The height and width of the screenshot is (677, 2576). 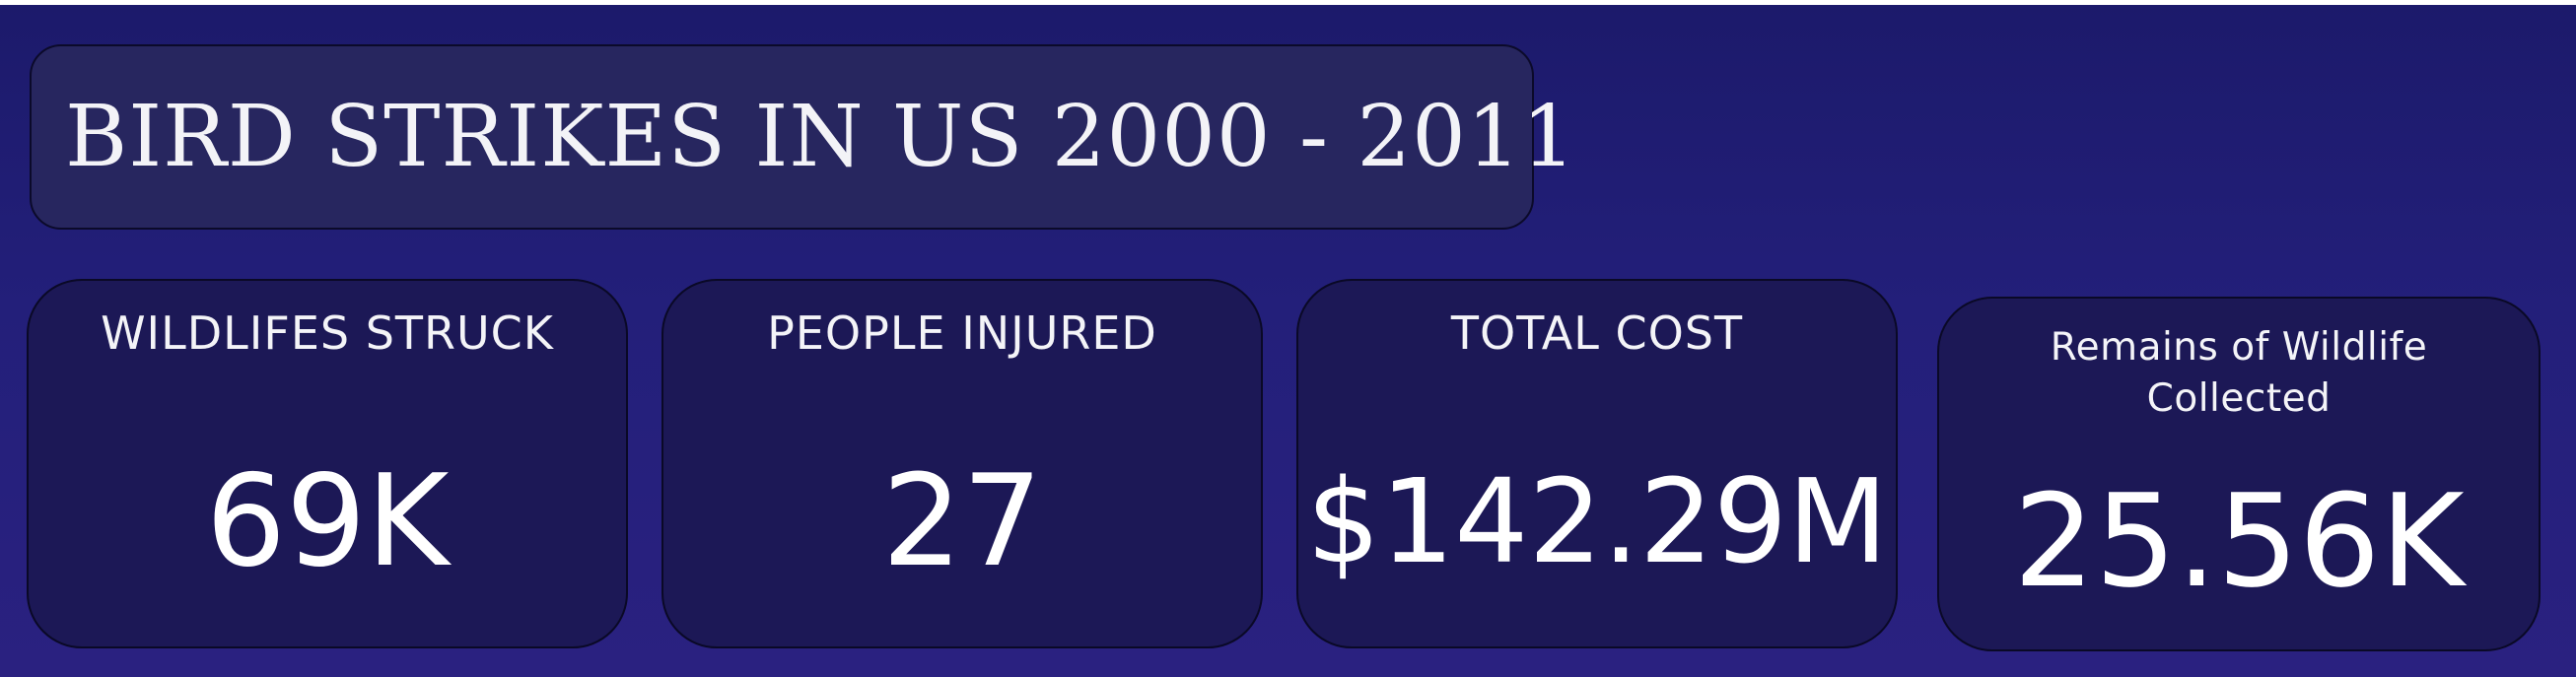 What do you see at coordinates (962, 333) in the screenshot?
I see `kpi-label: PEOPLE INJURED` at bounding box center [962, 333].